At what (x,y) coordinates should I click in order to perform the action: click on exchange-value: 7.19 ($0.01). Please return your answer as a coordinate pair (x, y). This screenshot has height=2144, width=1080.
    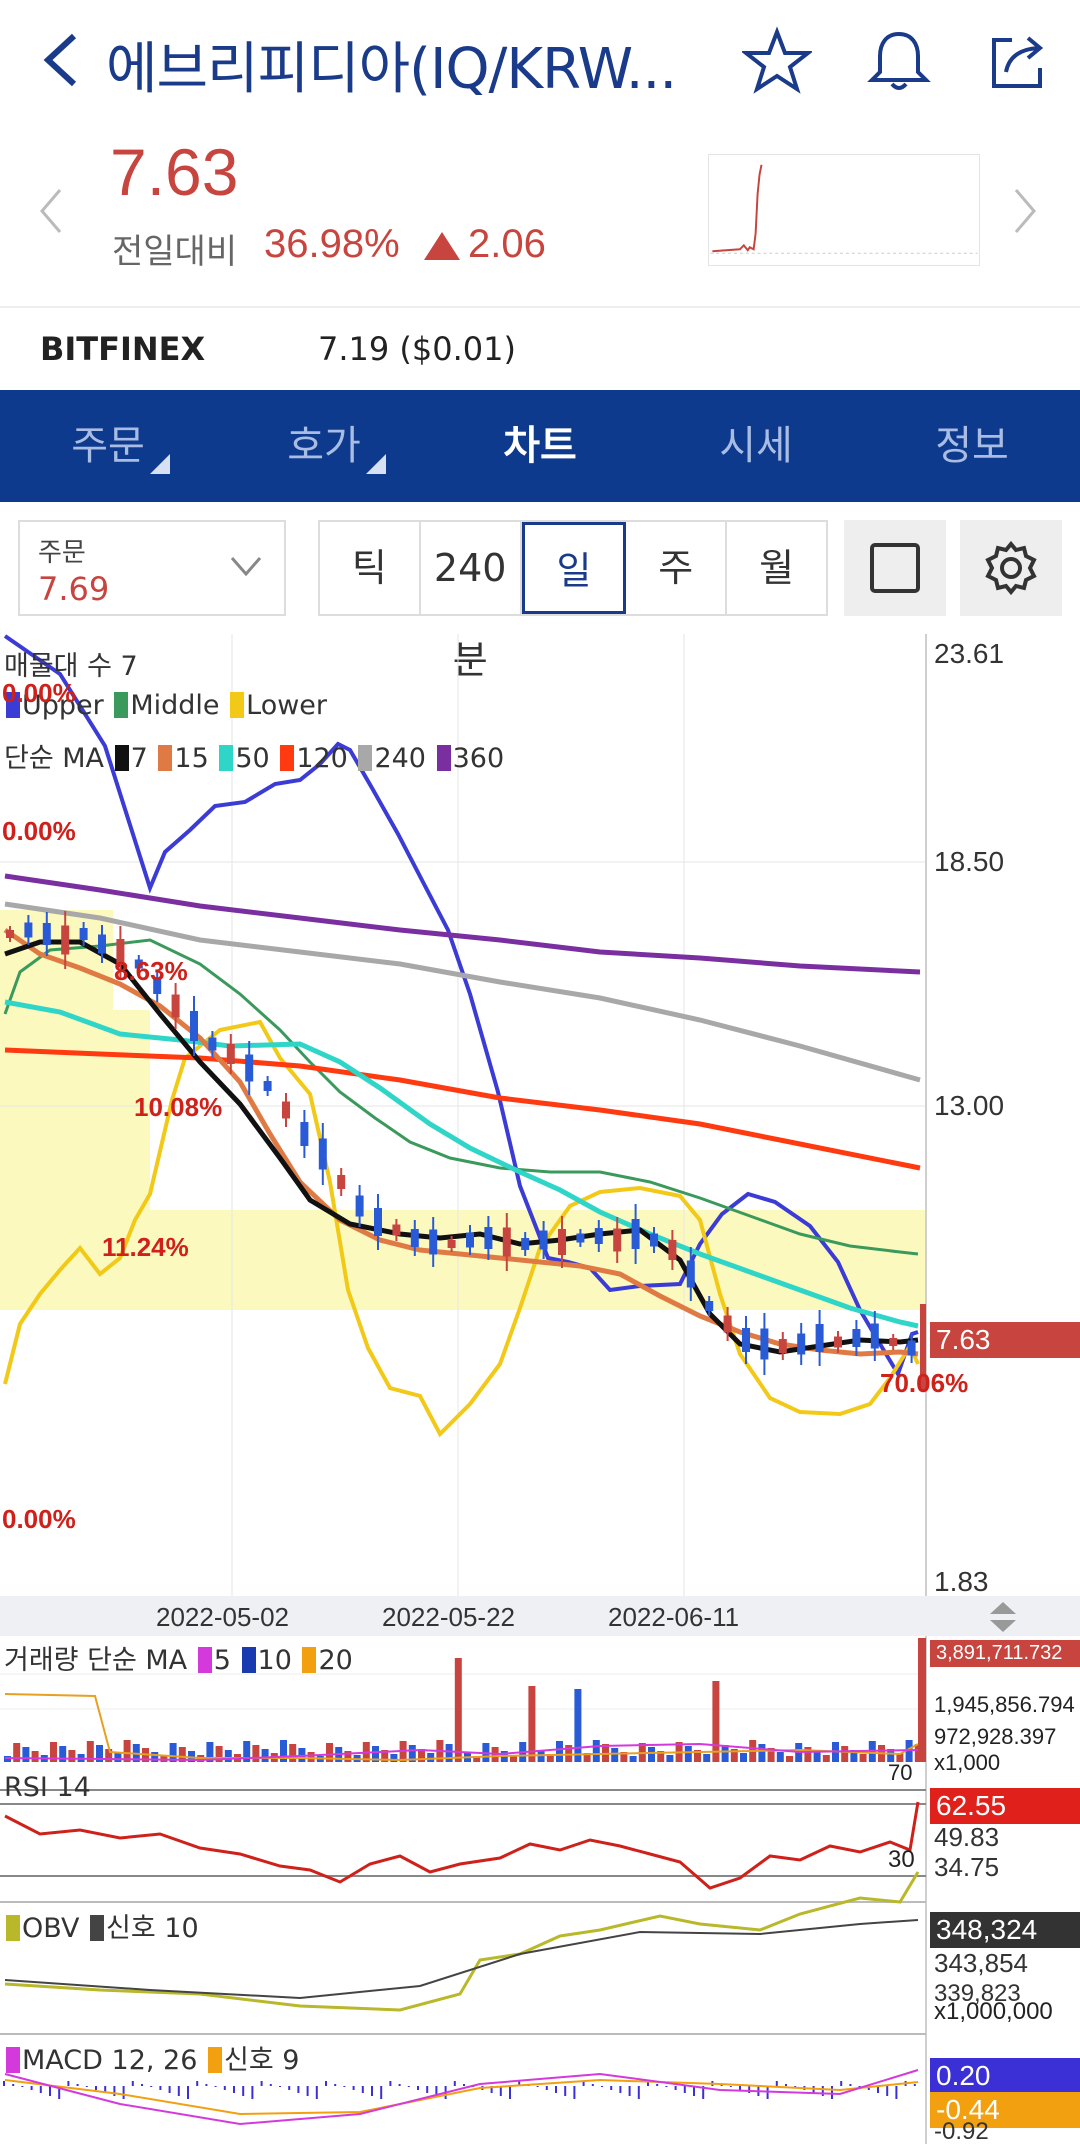
    Looking at the image, I should click on (417, 349).